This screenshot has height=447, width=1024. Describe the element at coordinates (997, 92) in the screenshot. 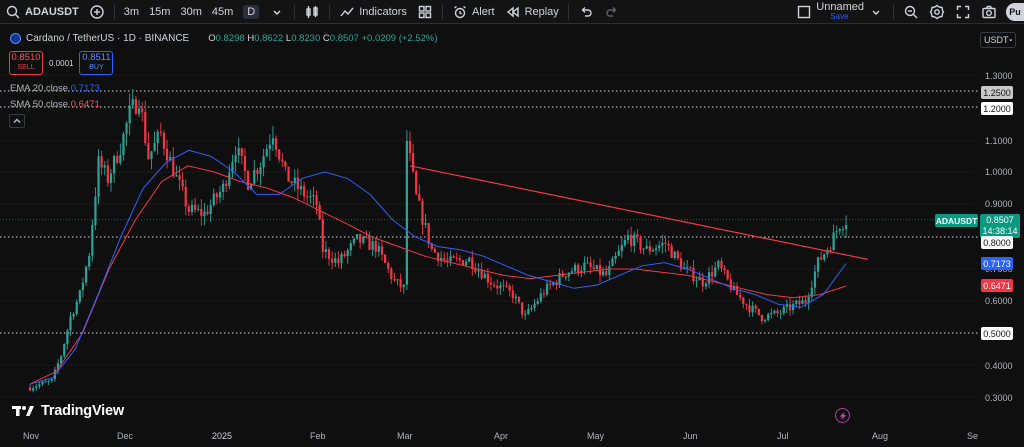

I see `horizontal-line-tag: 1.2500` at that location.